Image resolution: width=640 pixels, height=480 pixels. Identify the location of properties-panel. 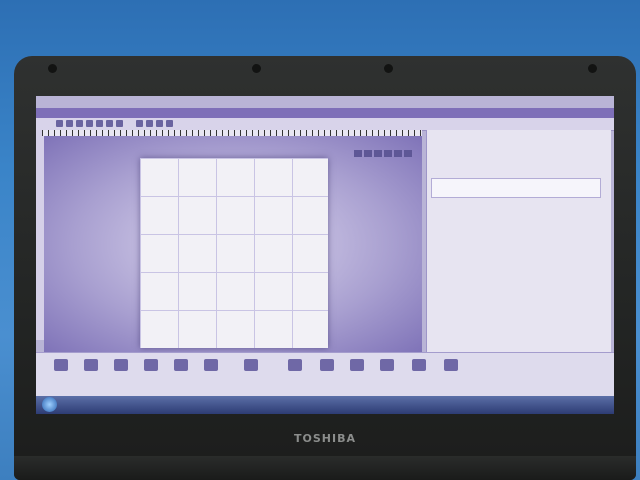
(518, 241).